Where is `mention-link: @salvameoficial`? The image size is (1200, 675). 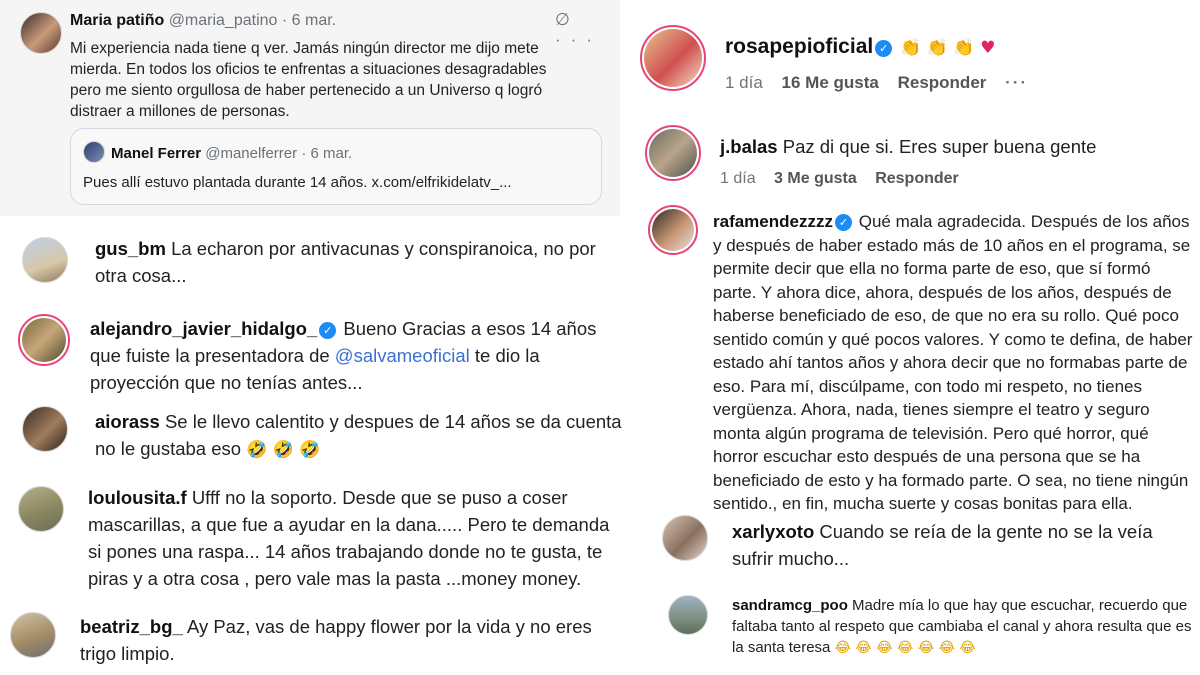
mention-link: @salvameoficial is located at coordinates (402, 355).